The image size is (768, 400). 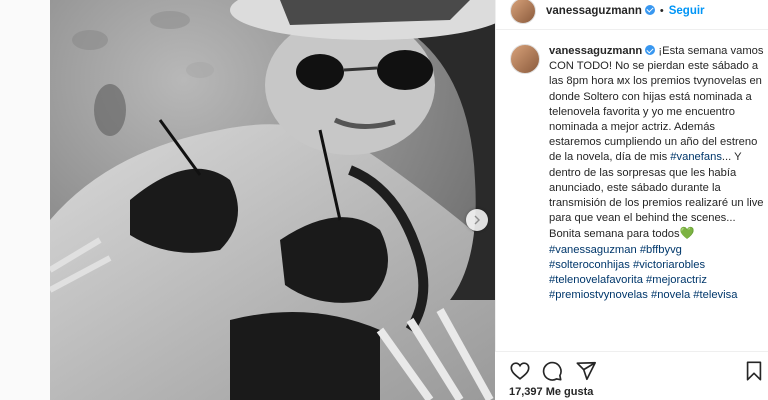 I want to click on heart-icon, so click(x=520, y=371).